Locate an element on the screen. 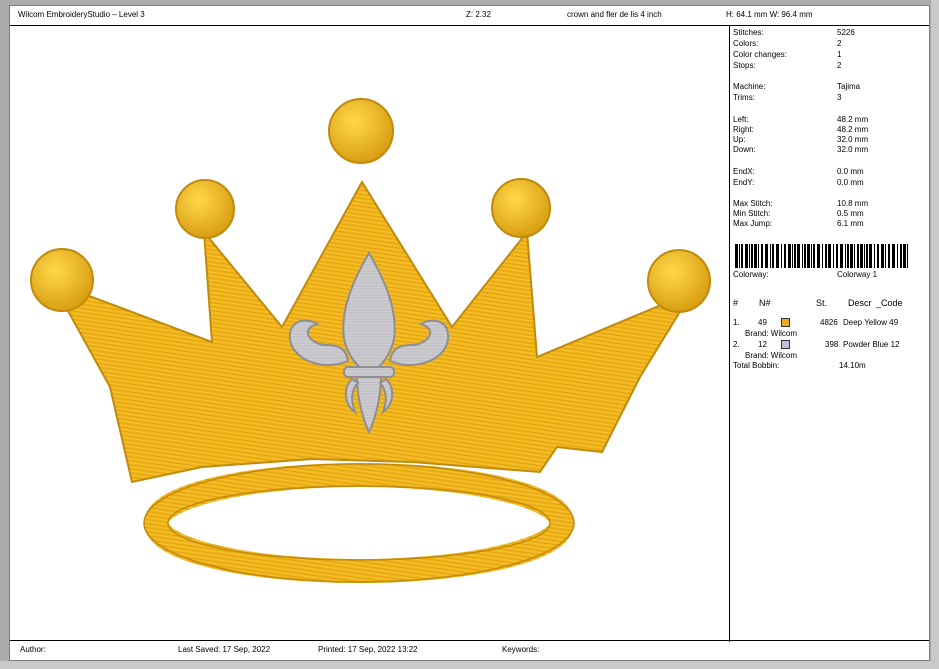 This screenshot has width=939, height=669. crown-ball-right-outer is located at coordinates (679, 281).